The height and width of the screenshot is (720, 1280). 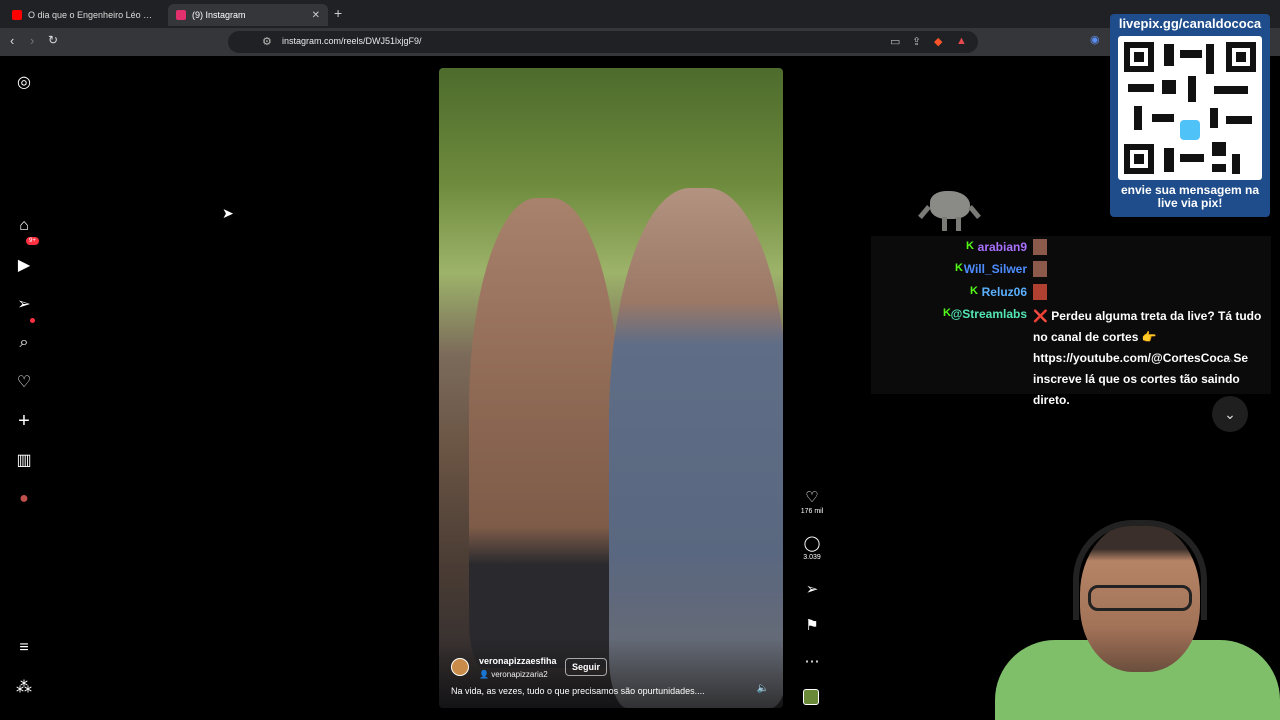 What do you see at coordinates (763, 688) in the screenshot?
I see `mute-icon: 🔈` at bounding box center [763, 688].